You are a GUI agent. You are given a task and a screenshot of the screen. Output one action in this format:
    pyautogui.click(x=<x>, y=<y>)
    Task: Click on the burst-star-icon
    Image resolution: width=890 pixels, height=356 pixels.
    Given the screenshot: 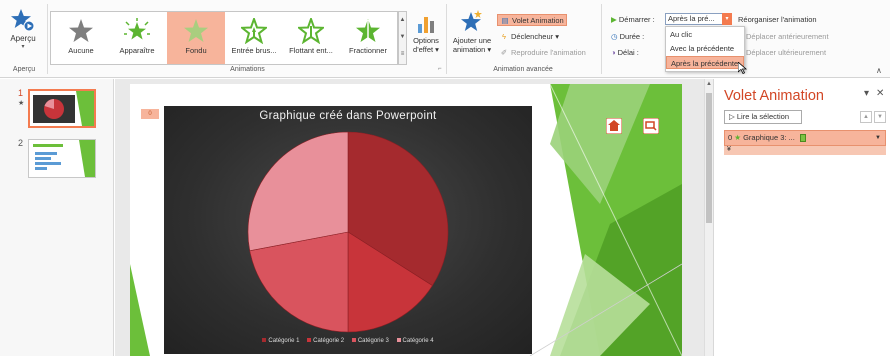 What is the action you would take?
    pyautogui.click(x=137, y=29)
    